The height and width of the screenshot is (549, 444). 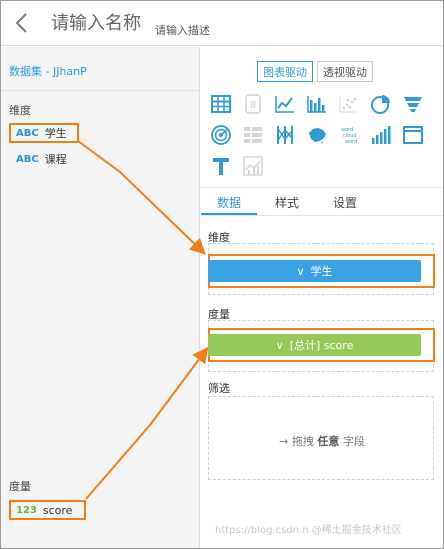 What do you see at coordinates (328, 441) in the screenshot?
I see `filter-text-bold: 任意` at bounding box center [328, 441].